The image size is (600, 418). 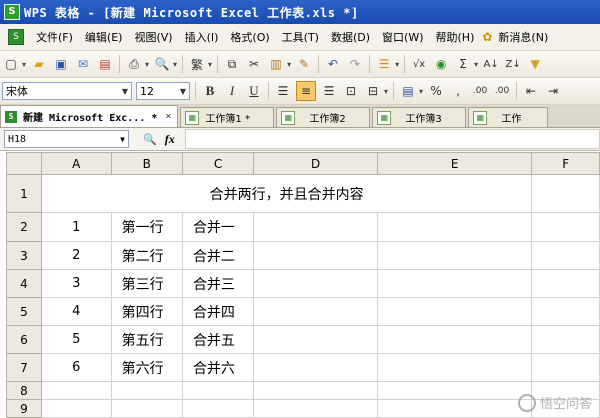 What do you see at coordinates (218, 255) in the screenshot?
I see `cell-c: 合并二` at bounding box center [218, 255].